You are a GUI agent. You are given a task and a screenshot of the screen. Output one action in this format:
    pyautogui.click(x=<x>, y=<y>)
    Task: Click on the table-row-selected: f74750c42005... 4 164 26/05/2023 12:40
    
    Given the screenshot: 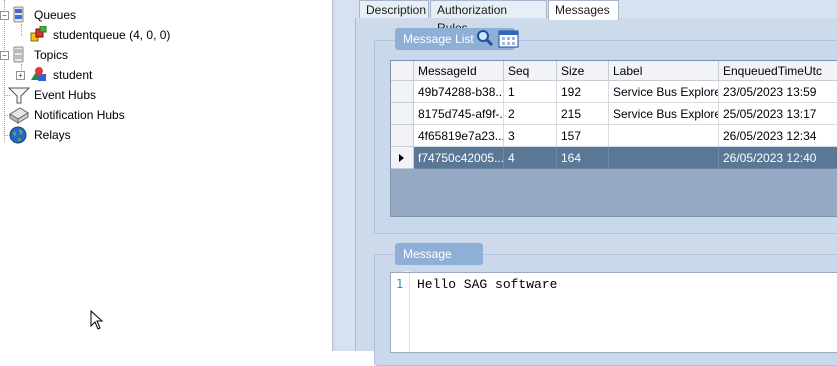 What is the action you would take?
    pyautogui.click(x=614, y=158)
    